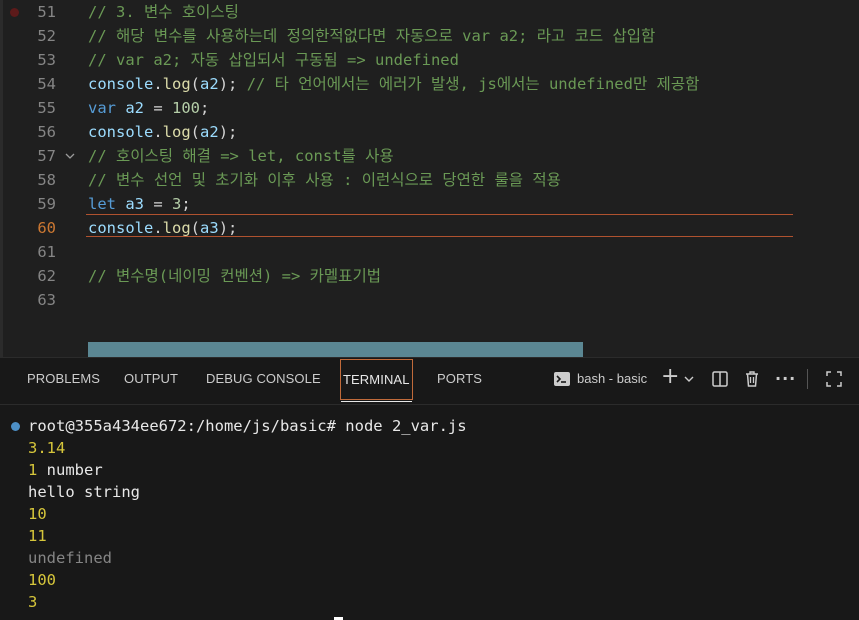 Image resolution: width=859 pixels, height=620 pixels. Describe the element at coordinates (139, 204) in the screenshot. I see `code-text: let a3 = 3;` at that location.